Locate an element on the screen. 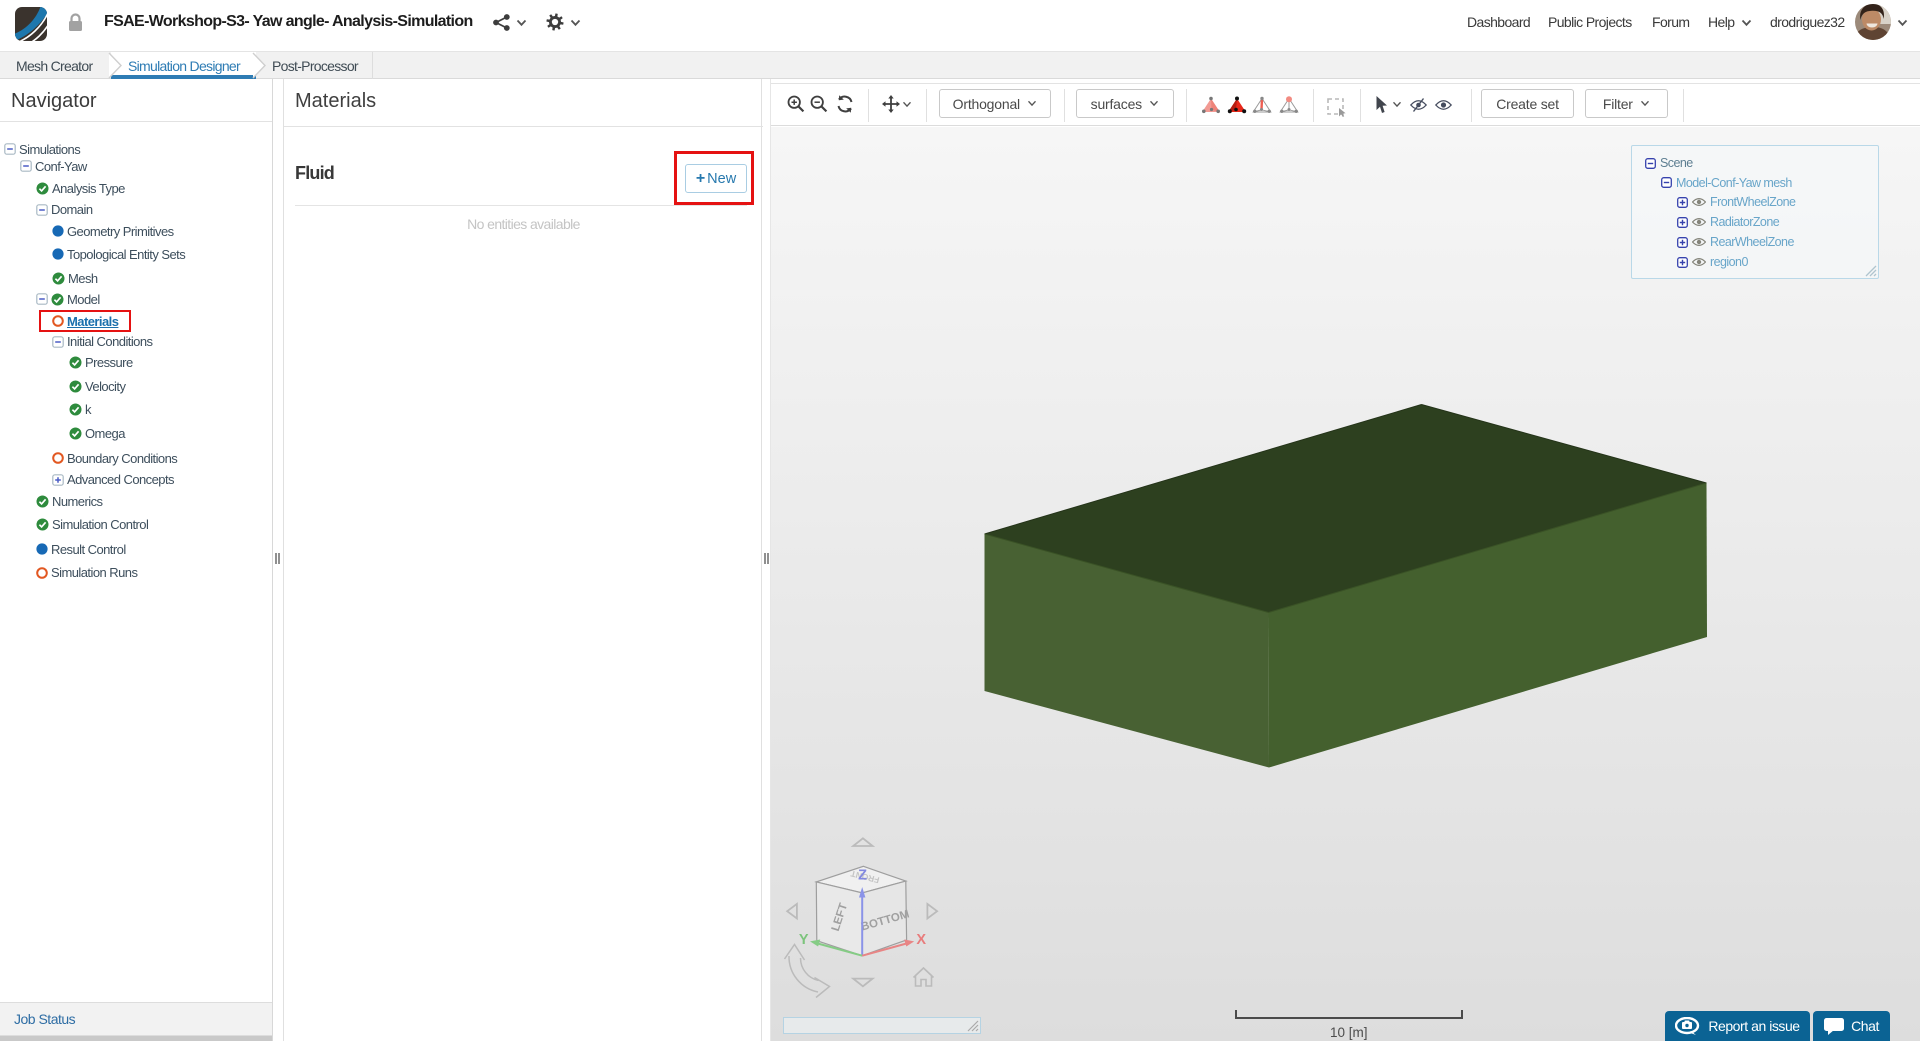 The width and height of the screenshot is (1920, 1041). svg-text: Y is located at coordinates (804, 940).